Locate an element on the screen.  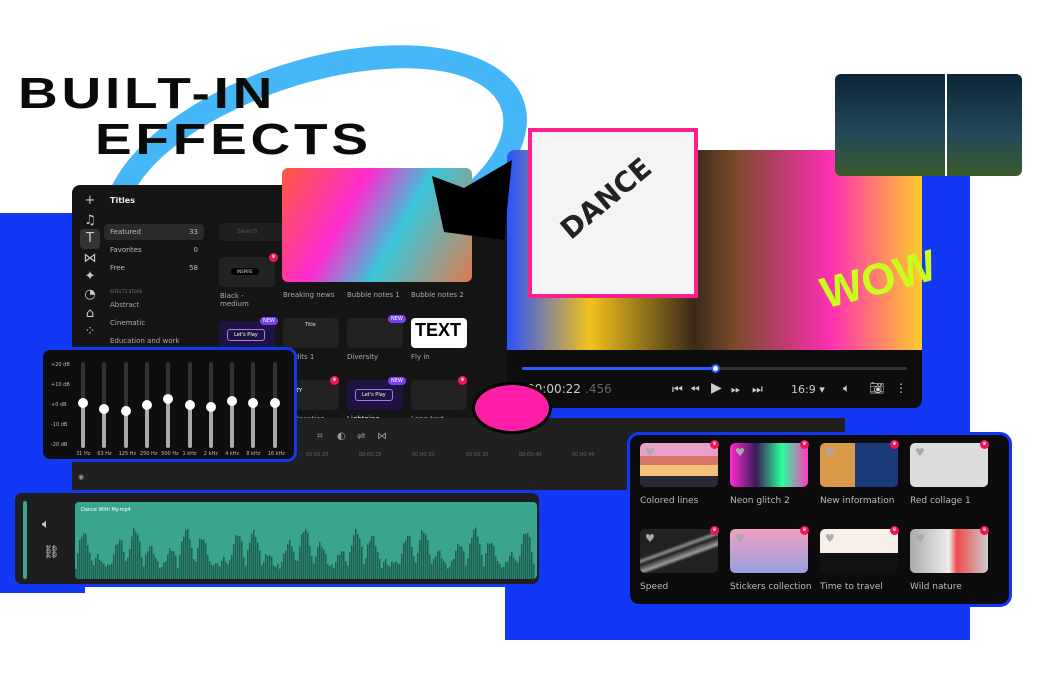
speed-icon: ◐ is located at coordinates (341, 436).